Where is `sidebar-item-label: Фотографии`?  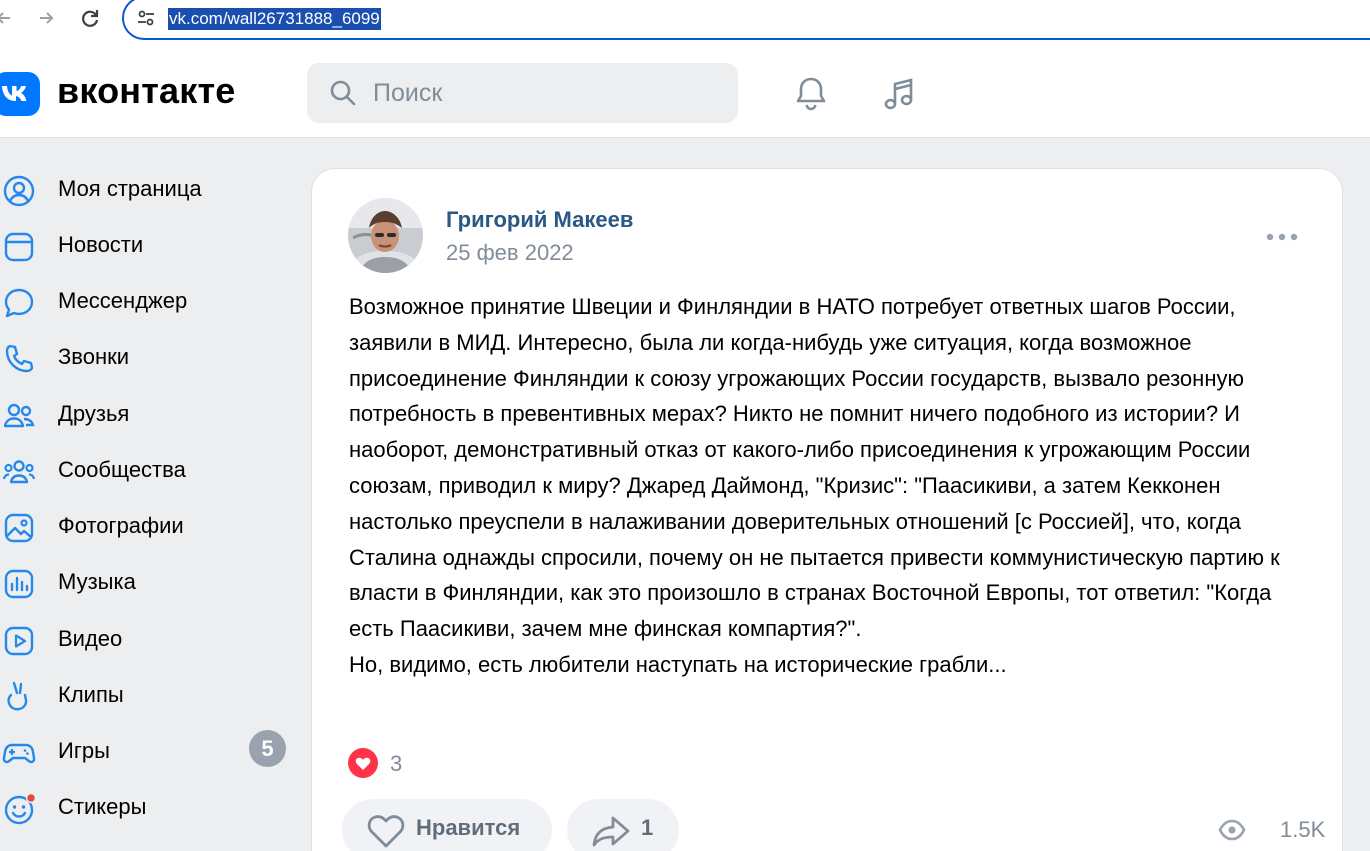 sidebar-item-label: Фотографии is located at coordinates (121, 525).